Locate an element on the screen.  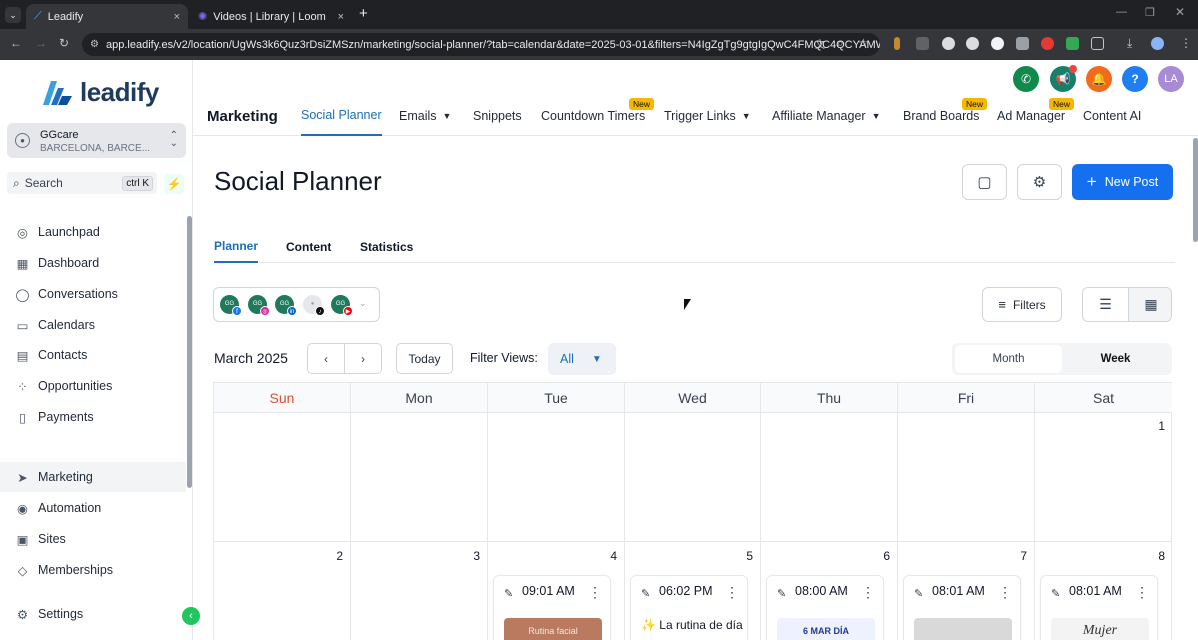
browser-tab-loom: ✺ Videos | Library | Loom × is located at coordinates (271, 16).